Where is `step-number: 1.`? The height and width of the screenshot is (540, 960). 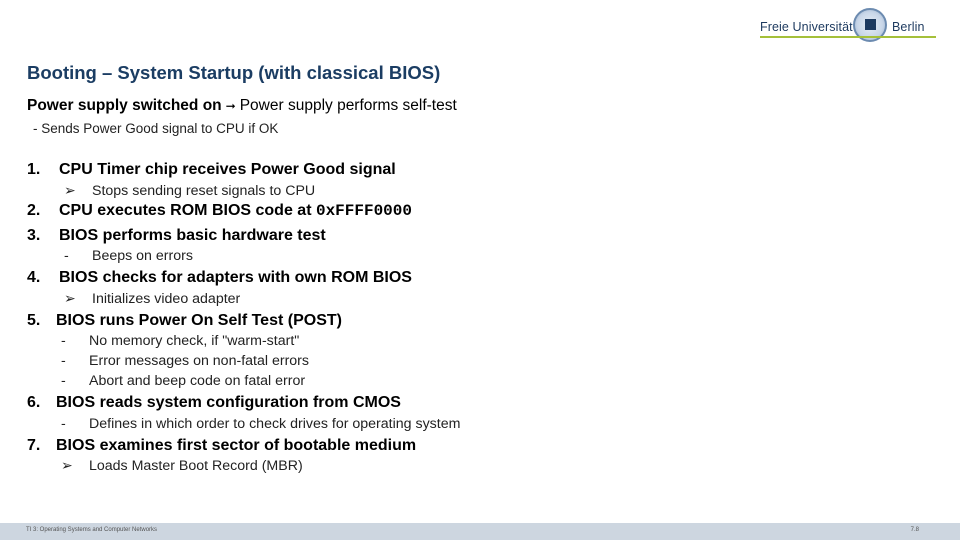 step-number: 1. is located at coordinates (34, 169).